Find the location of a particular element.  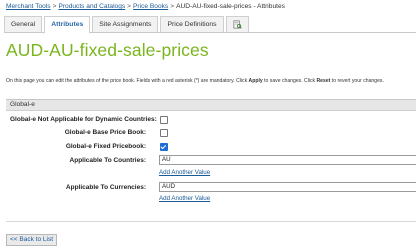

breadcrumb-merchant-tools: Merchant Tools is located at coordinates (28, 6).